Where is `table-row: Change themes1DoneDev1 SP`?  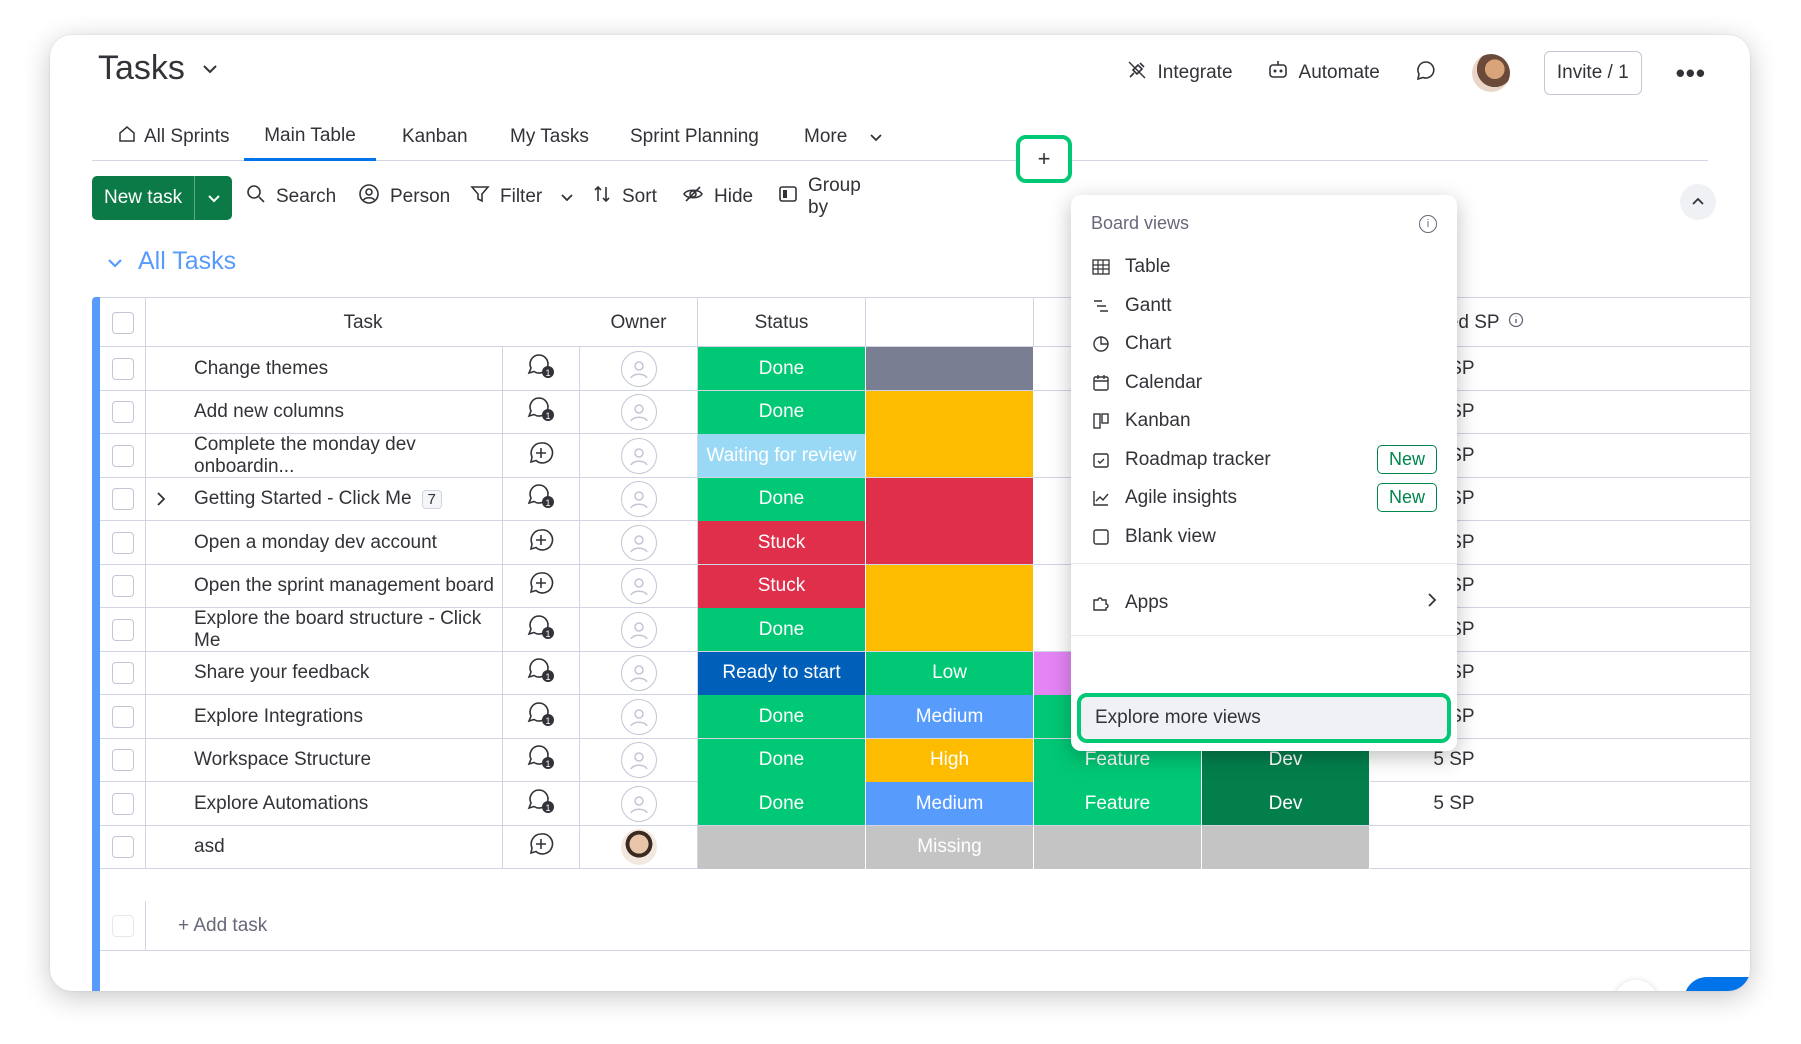
table-row: Change themes1DoneDev1 SP is located at coordinates (925, 369).